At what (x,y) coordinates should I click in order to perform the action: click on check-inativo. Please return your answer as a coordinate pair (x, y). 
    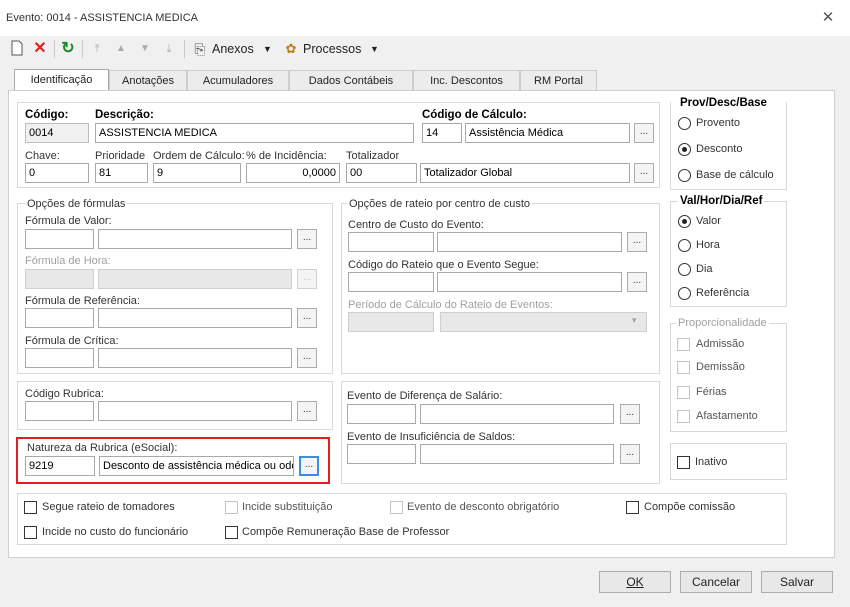
    Looking at the image, I should click on (683, 462).